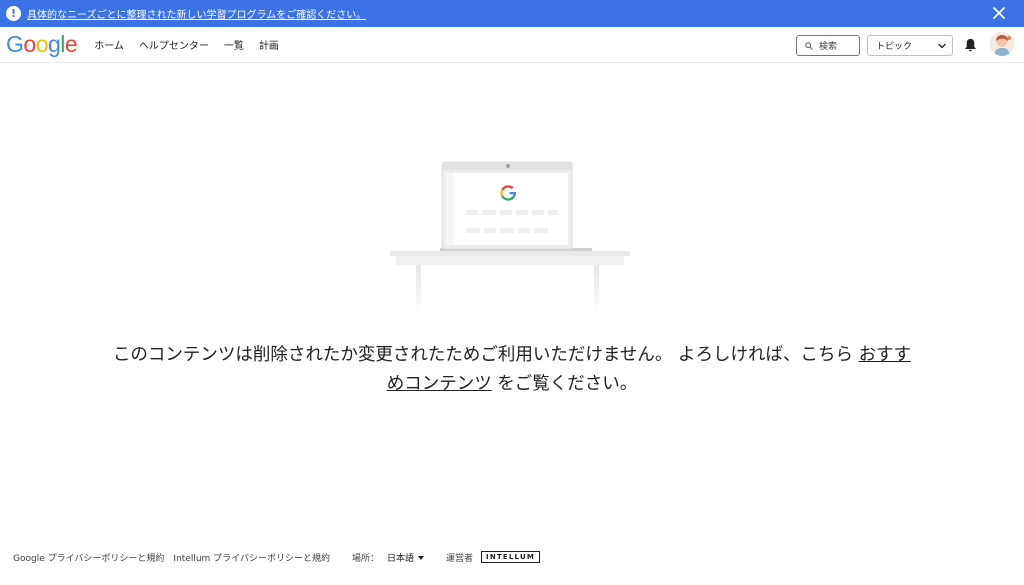  Describe the element at coordinates (174, 44) in the screenshot. I see `nav-help-center: ヘルプセンター` at that location.